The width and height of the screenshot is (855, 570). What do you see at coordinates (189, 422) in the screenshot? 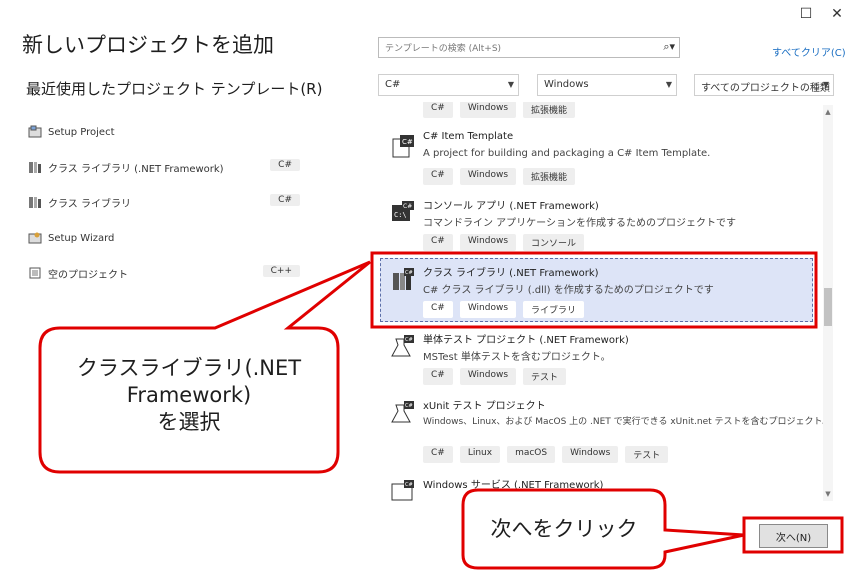
I see `callout-line: を選択` at bounding box center [189, 422].